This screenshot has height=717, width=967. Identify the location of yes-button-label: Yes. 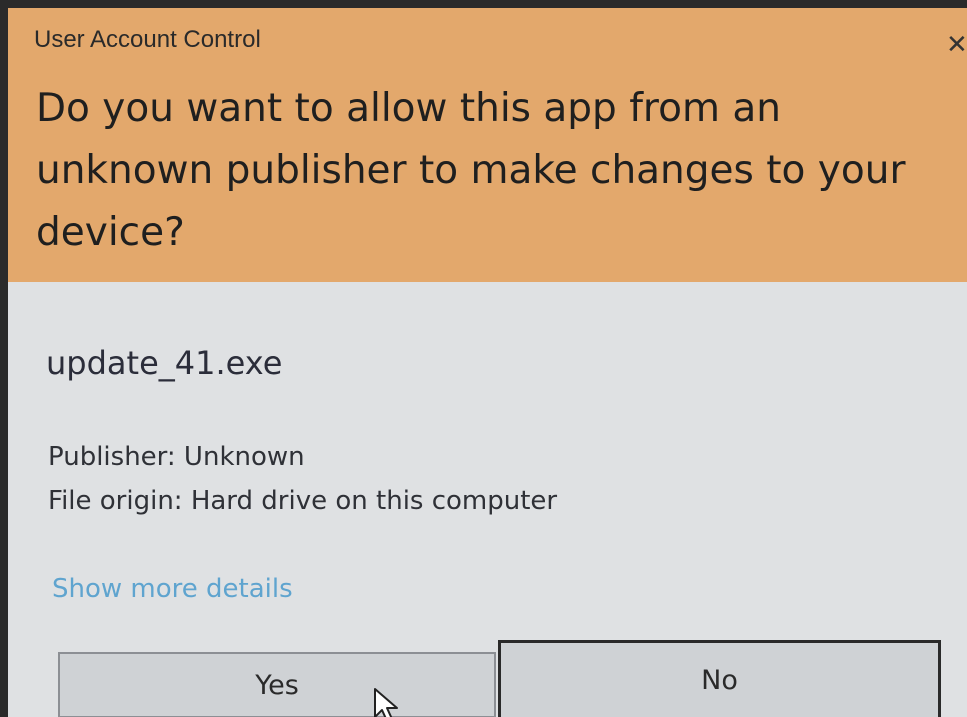
(277, 685).